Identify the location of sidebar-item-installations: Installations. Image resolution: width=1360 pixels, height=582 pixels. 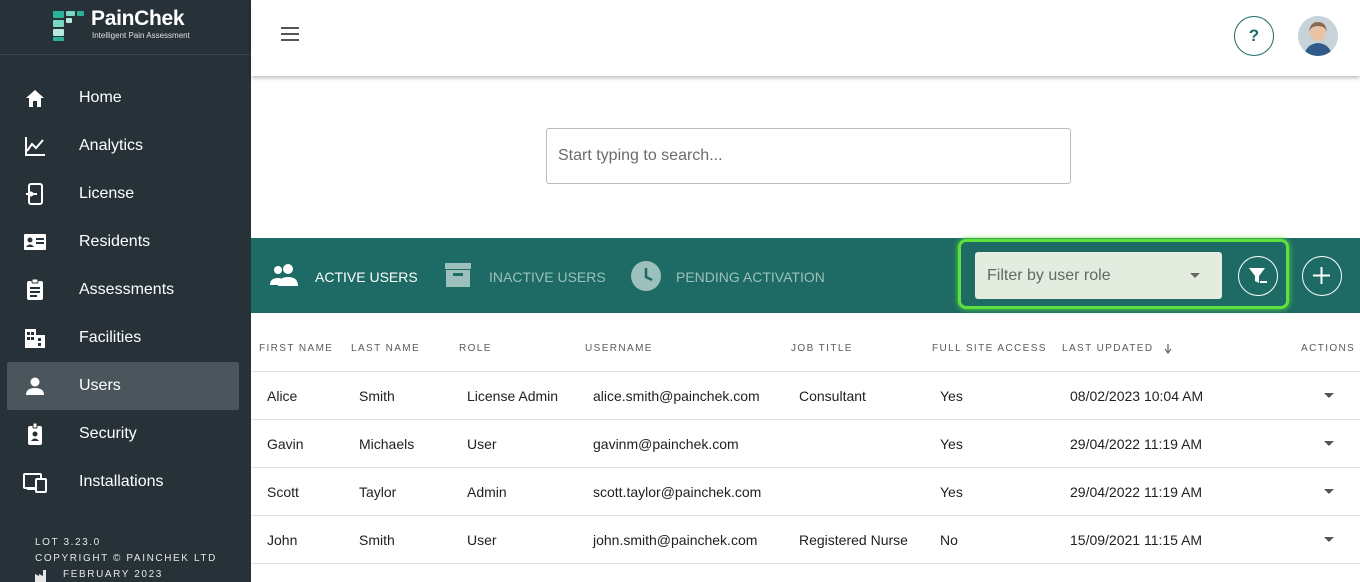
(123, 482).